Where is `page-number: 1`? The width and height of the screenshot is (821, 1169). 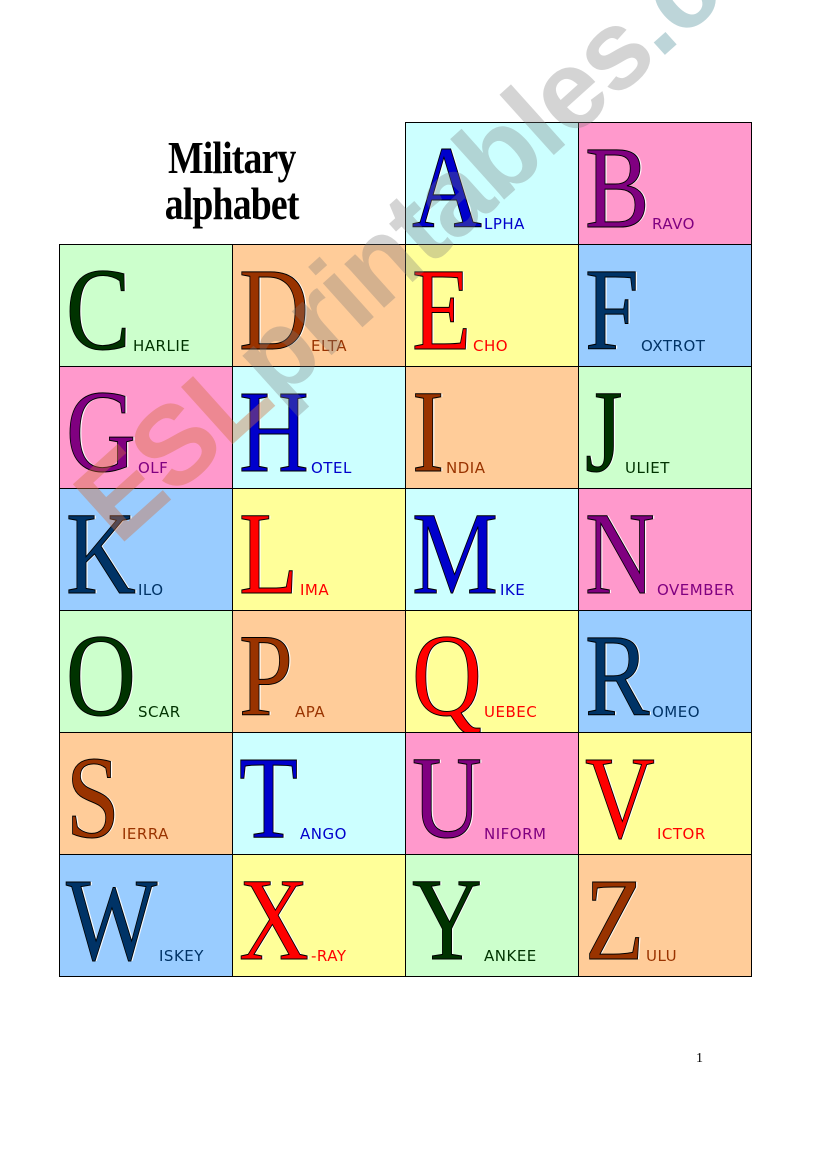 page-number: 1 is located at coordinates (699, 1058).